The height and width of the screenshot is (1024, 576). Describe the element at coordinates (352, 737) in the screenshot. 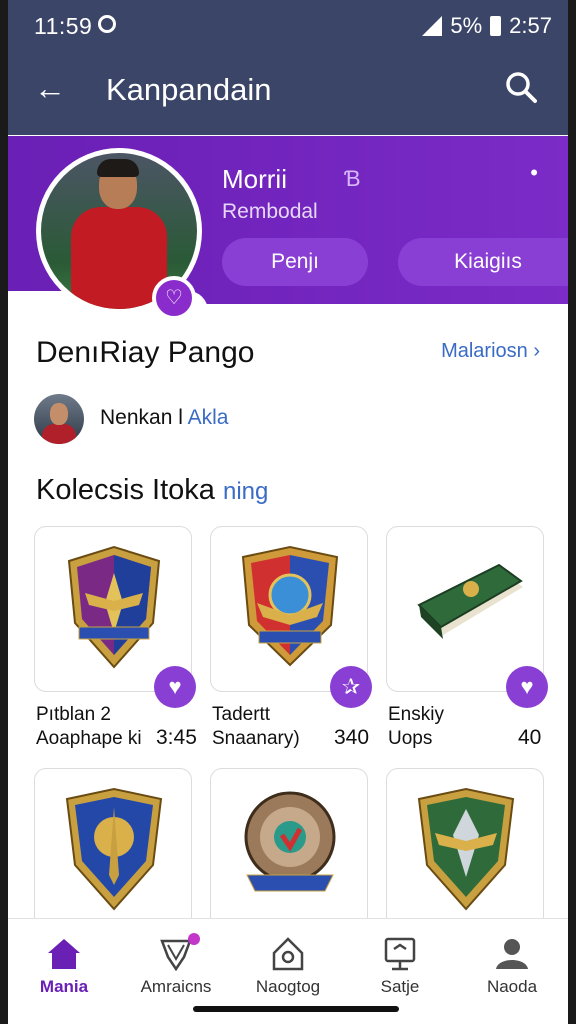

I see `item-price: 340` at that location.